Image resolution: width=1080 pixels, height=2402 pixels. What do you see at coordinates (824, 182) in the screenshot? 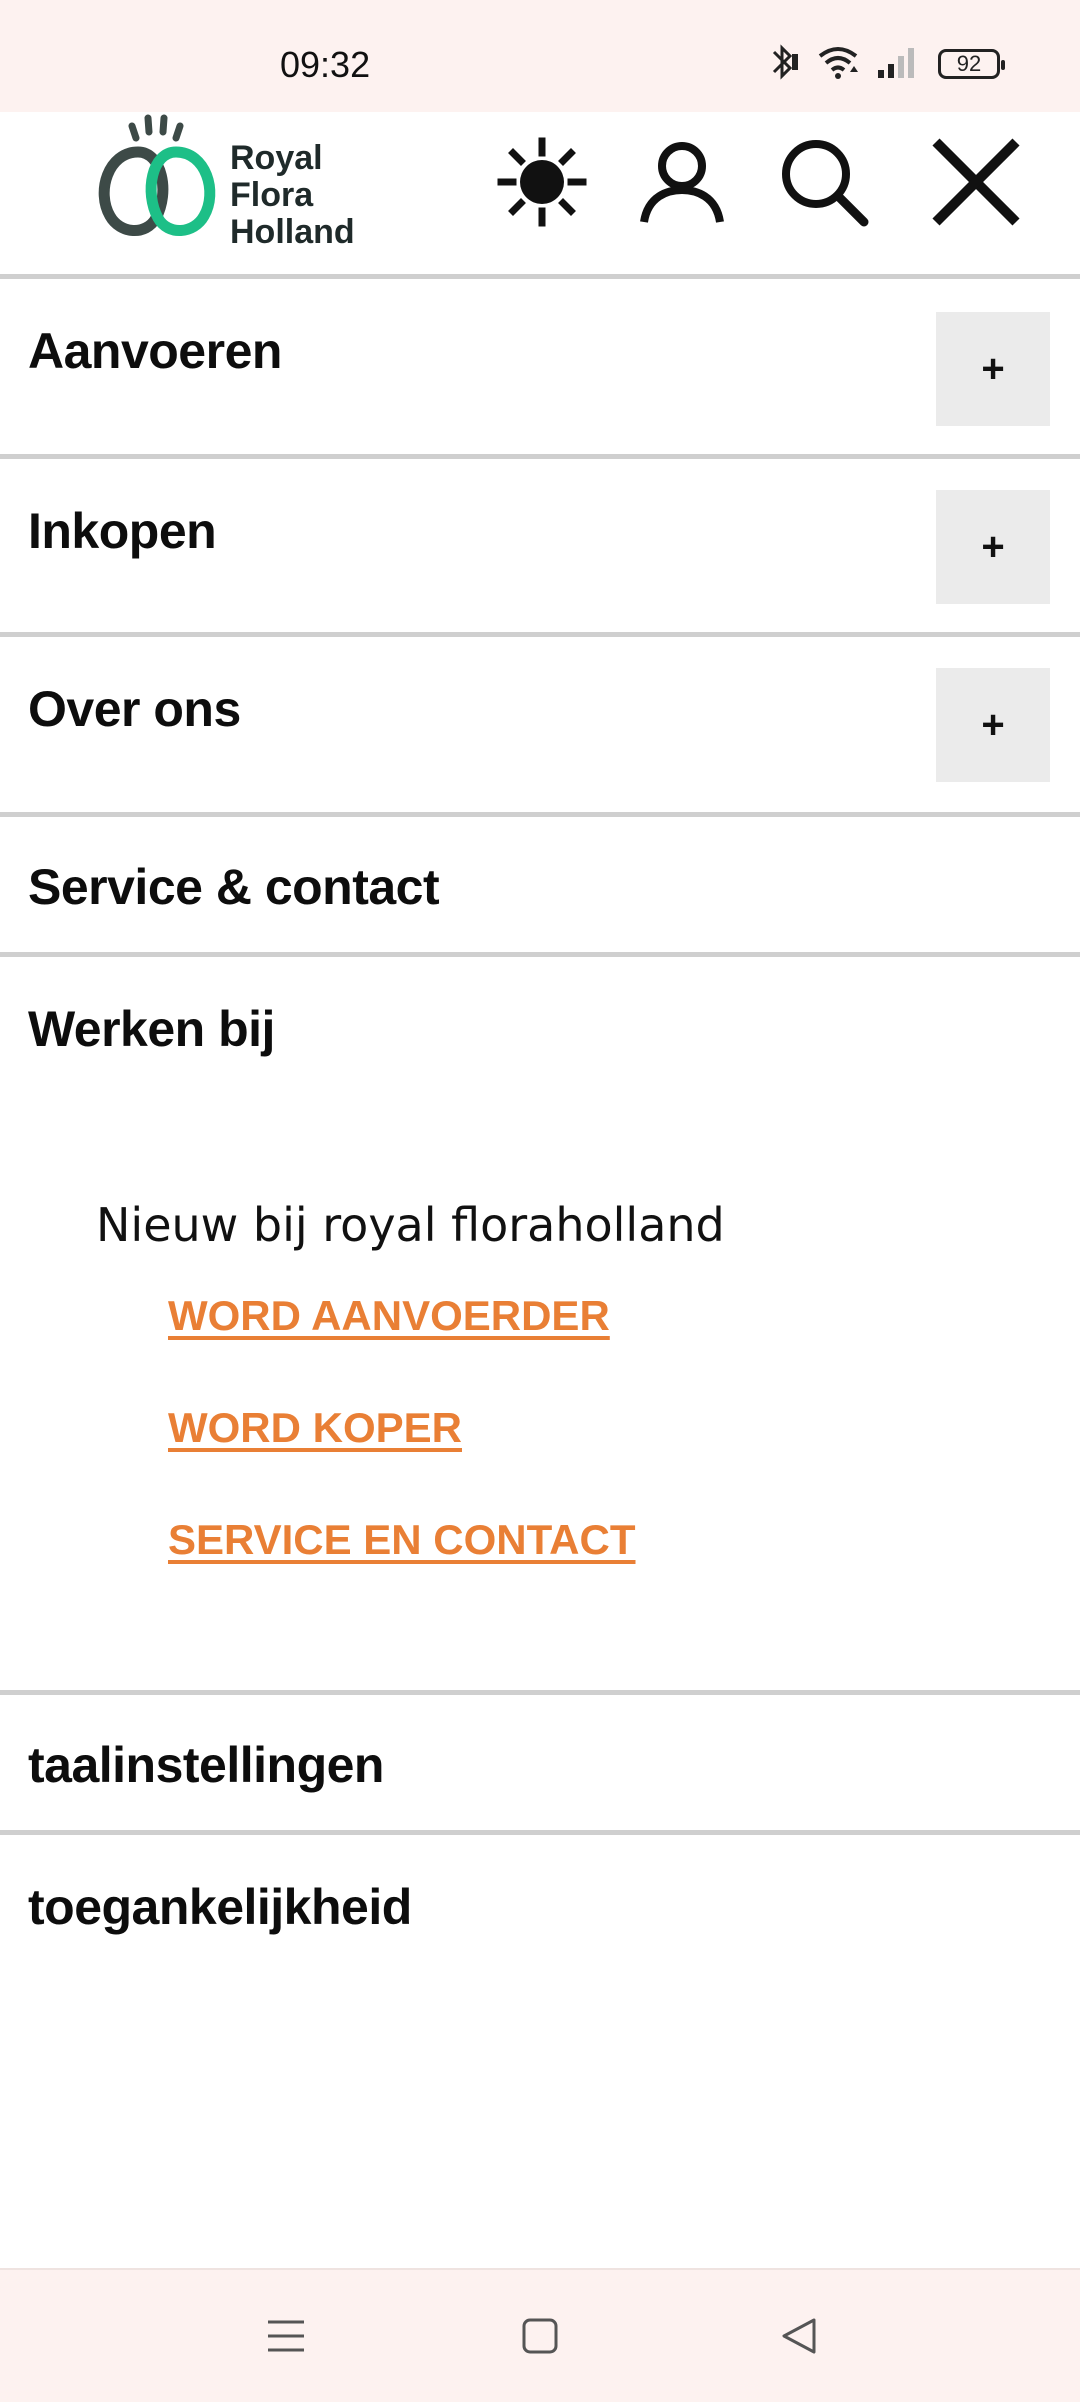
I see `search-icon` at bounding box center [824, 182].